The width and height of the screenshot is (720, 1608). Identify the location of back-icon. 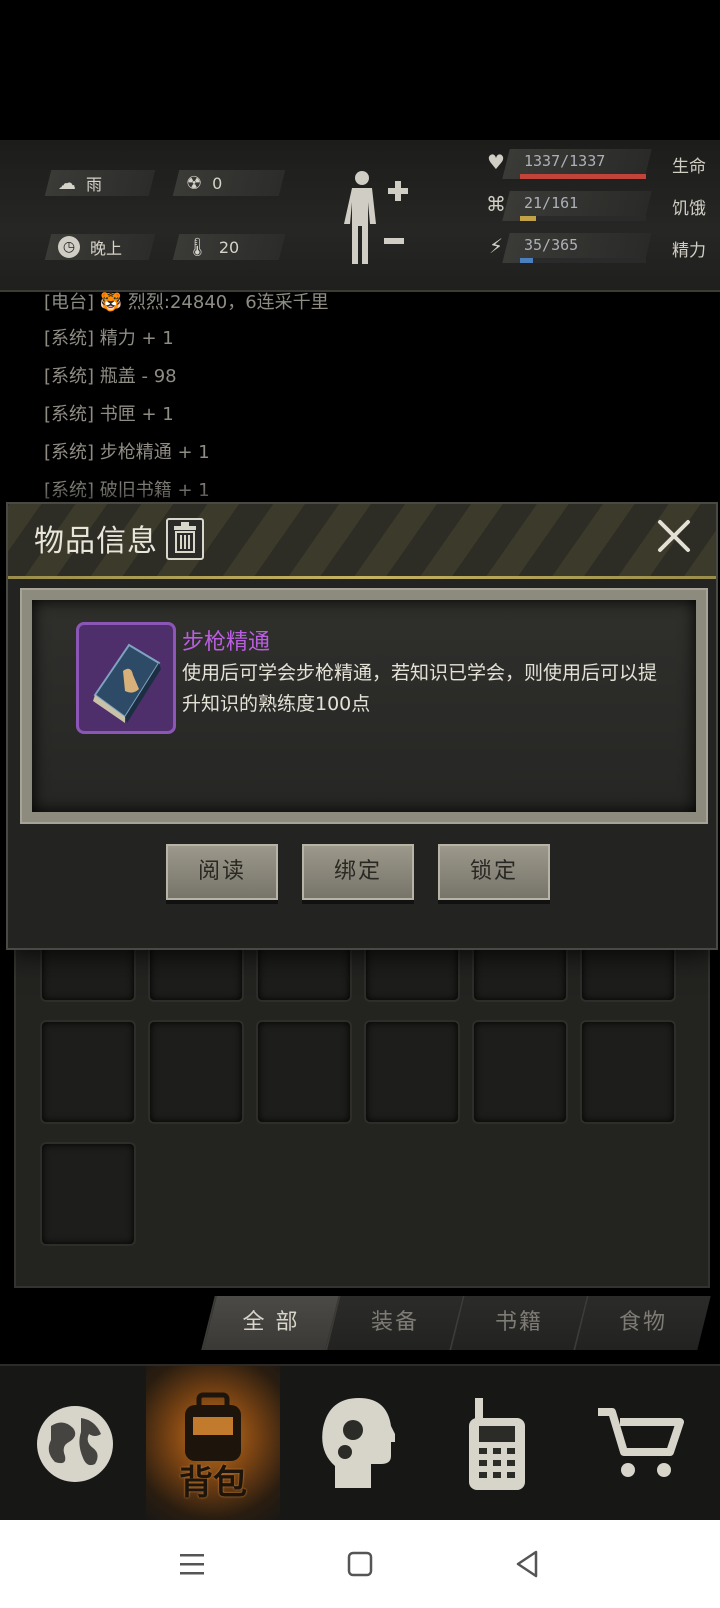
(528, 1564).